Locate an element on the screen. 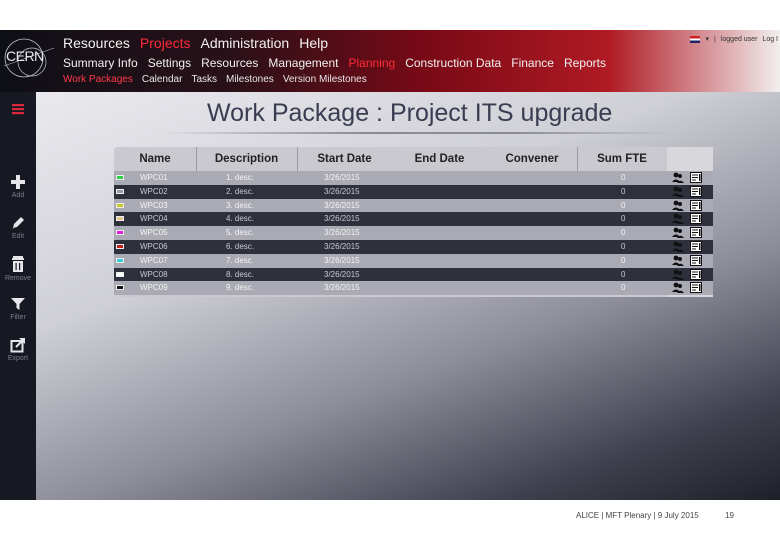 This screenshot has height=540, width=780. col-header-name: Name is located at coordinates (155, 159).